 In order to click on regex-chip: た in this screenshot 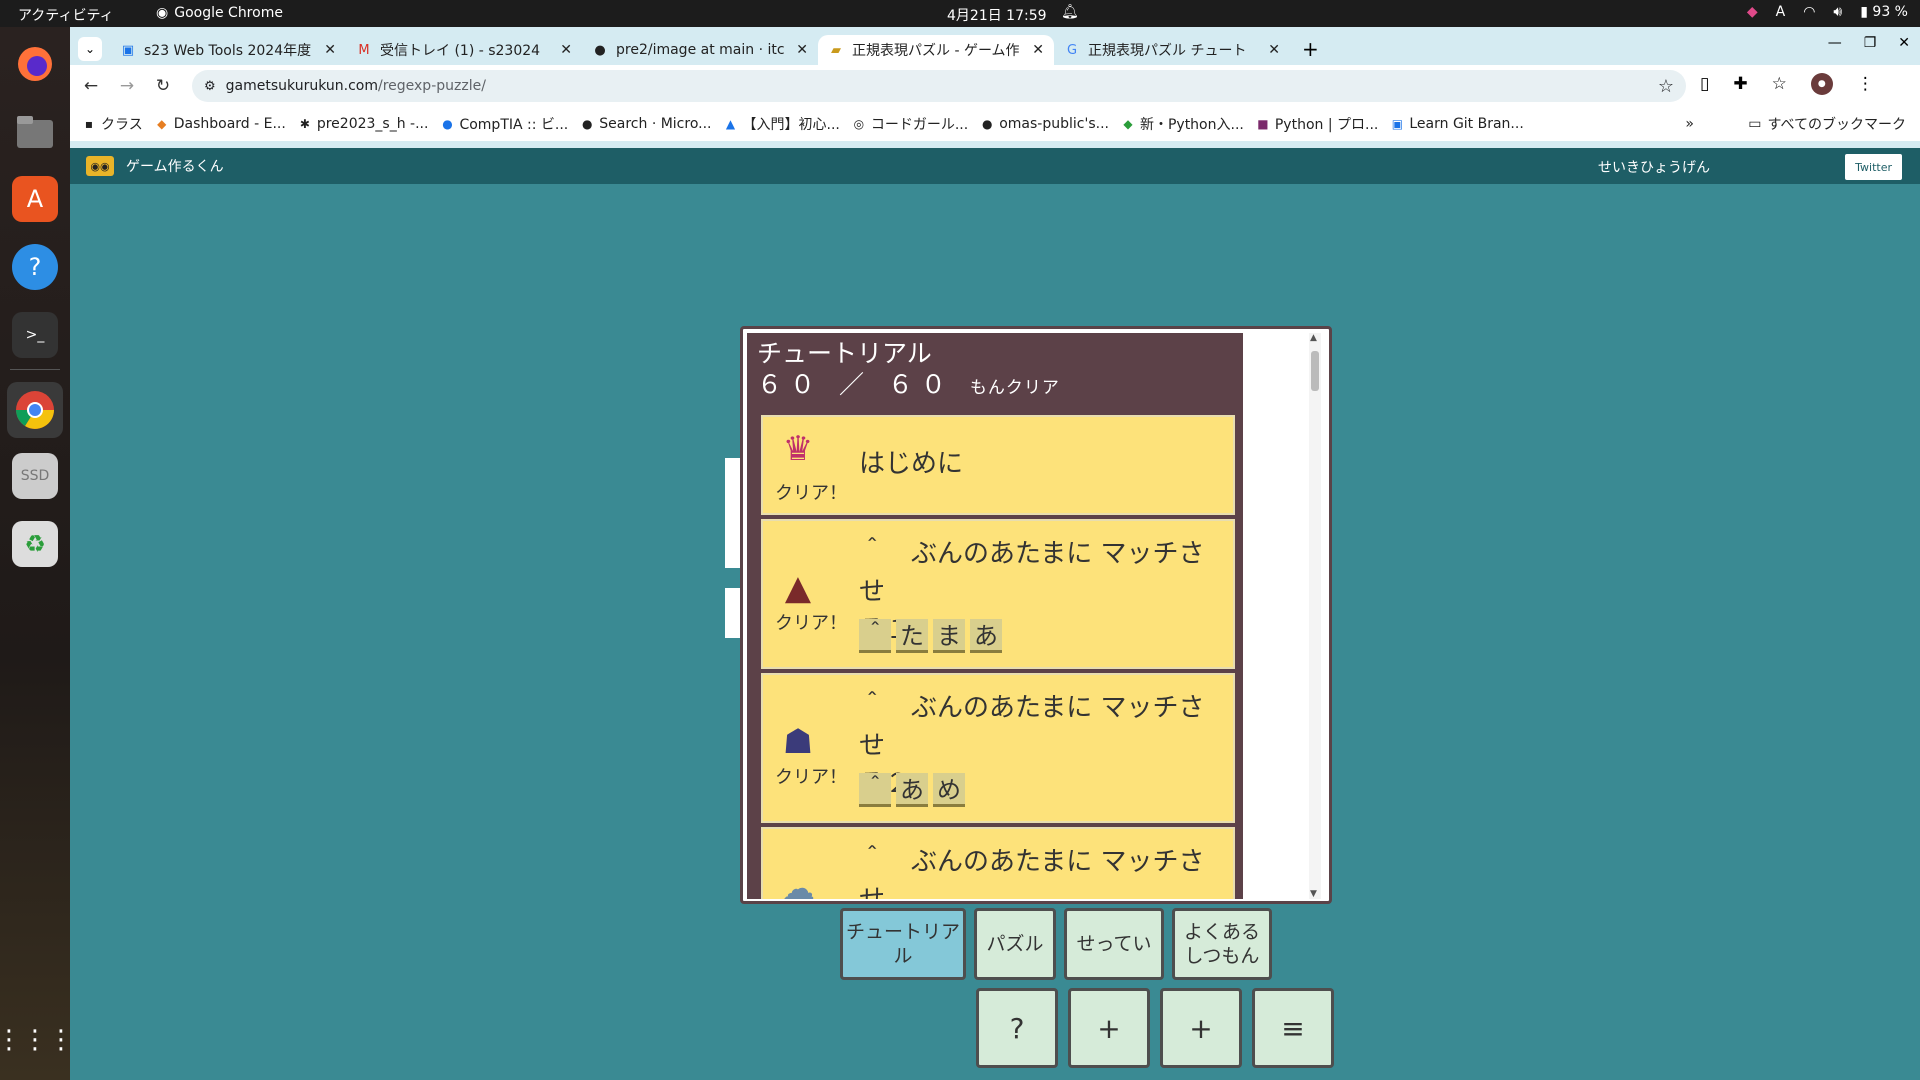, I will do `click(912, 636)`.